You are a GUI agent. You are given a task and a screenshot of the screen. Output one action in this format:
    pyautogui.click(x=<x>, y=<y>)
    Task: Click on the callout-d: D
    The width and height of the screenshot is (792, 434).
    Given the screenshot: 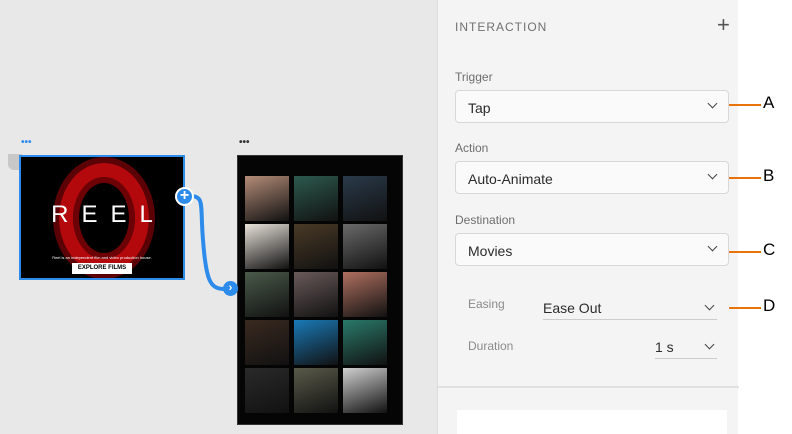 What is the action you would take?
    pyautogui.click(x=769, y=305)
    